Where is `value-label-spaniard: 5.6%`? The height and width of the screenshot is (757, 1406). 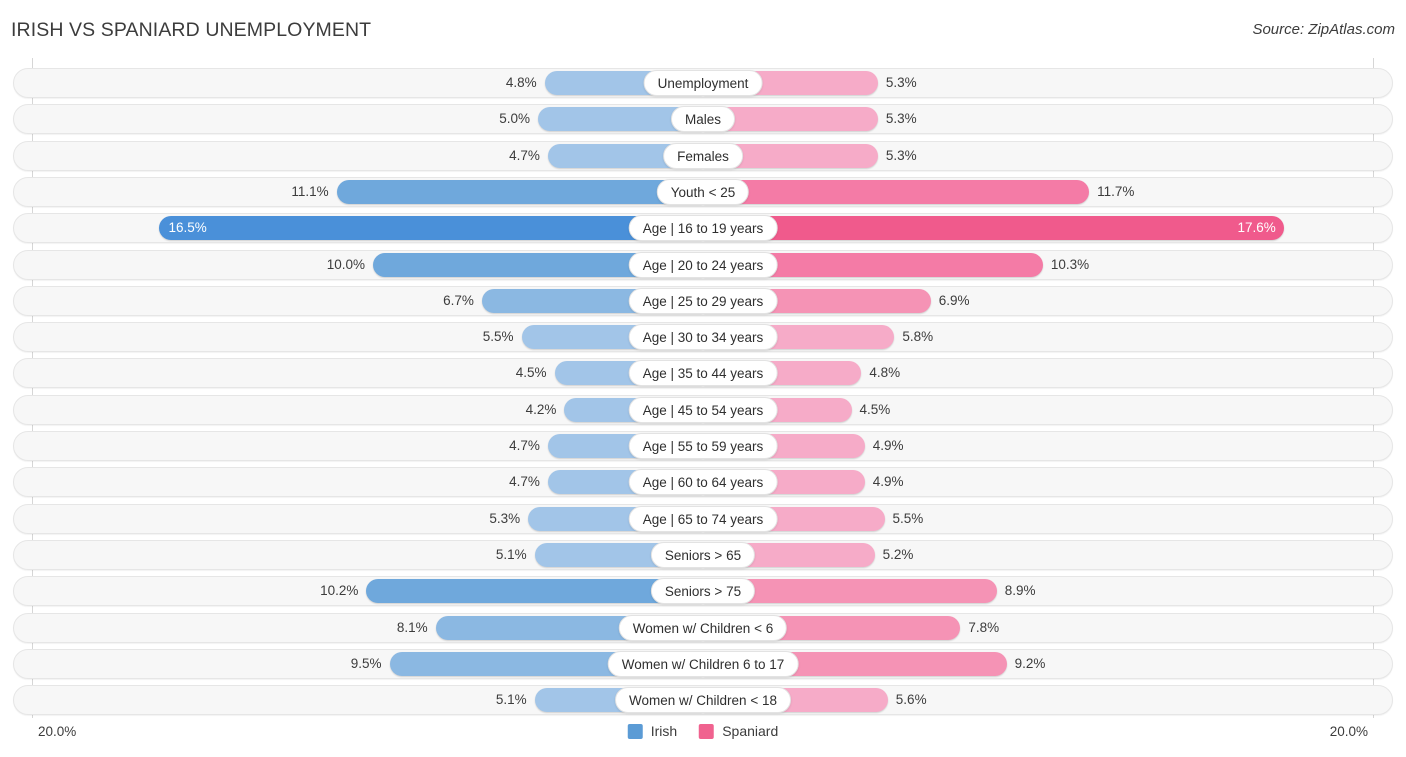
value-label-spaniard: 5.6% is located at coordinates (911, 700).